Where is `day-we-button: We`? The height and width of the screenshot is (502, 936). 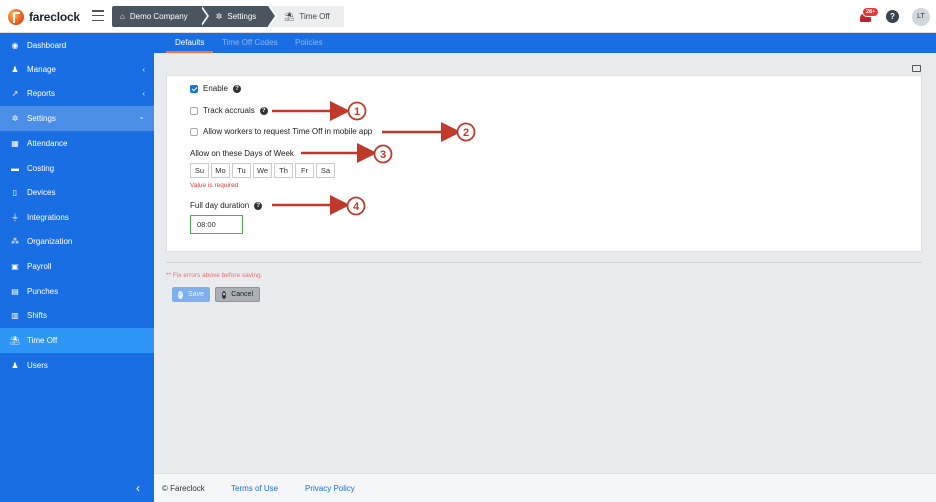 day-we-button: We is located at coordinates (262, 170).